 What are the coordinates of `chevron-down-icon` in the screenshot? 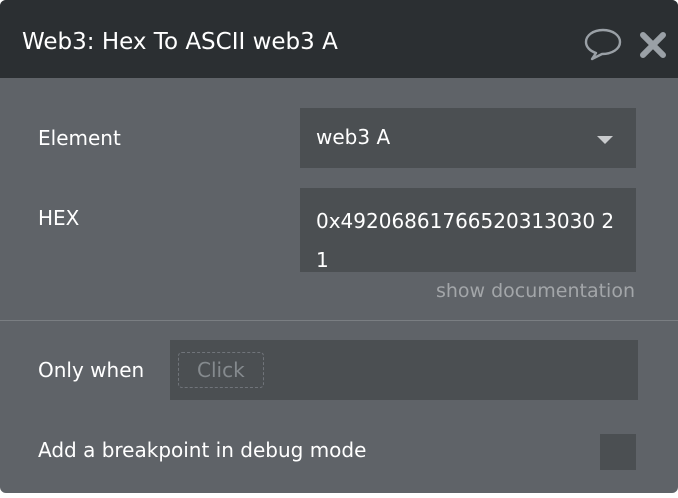 It's located at (605, 140).